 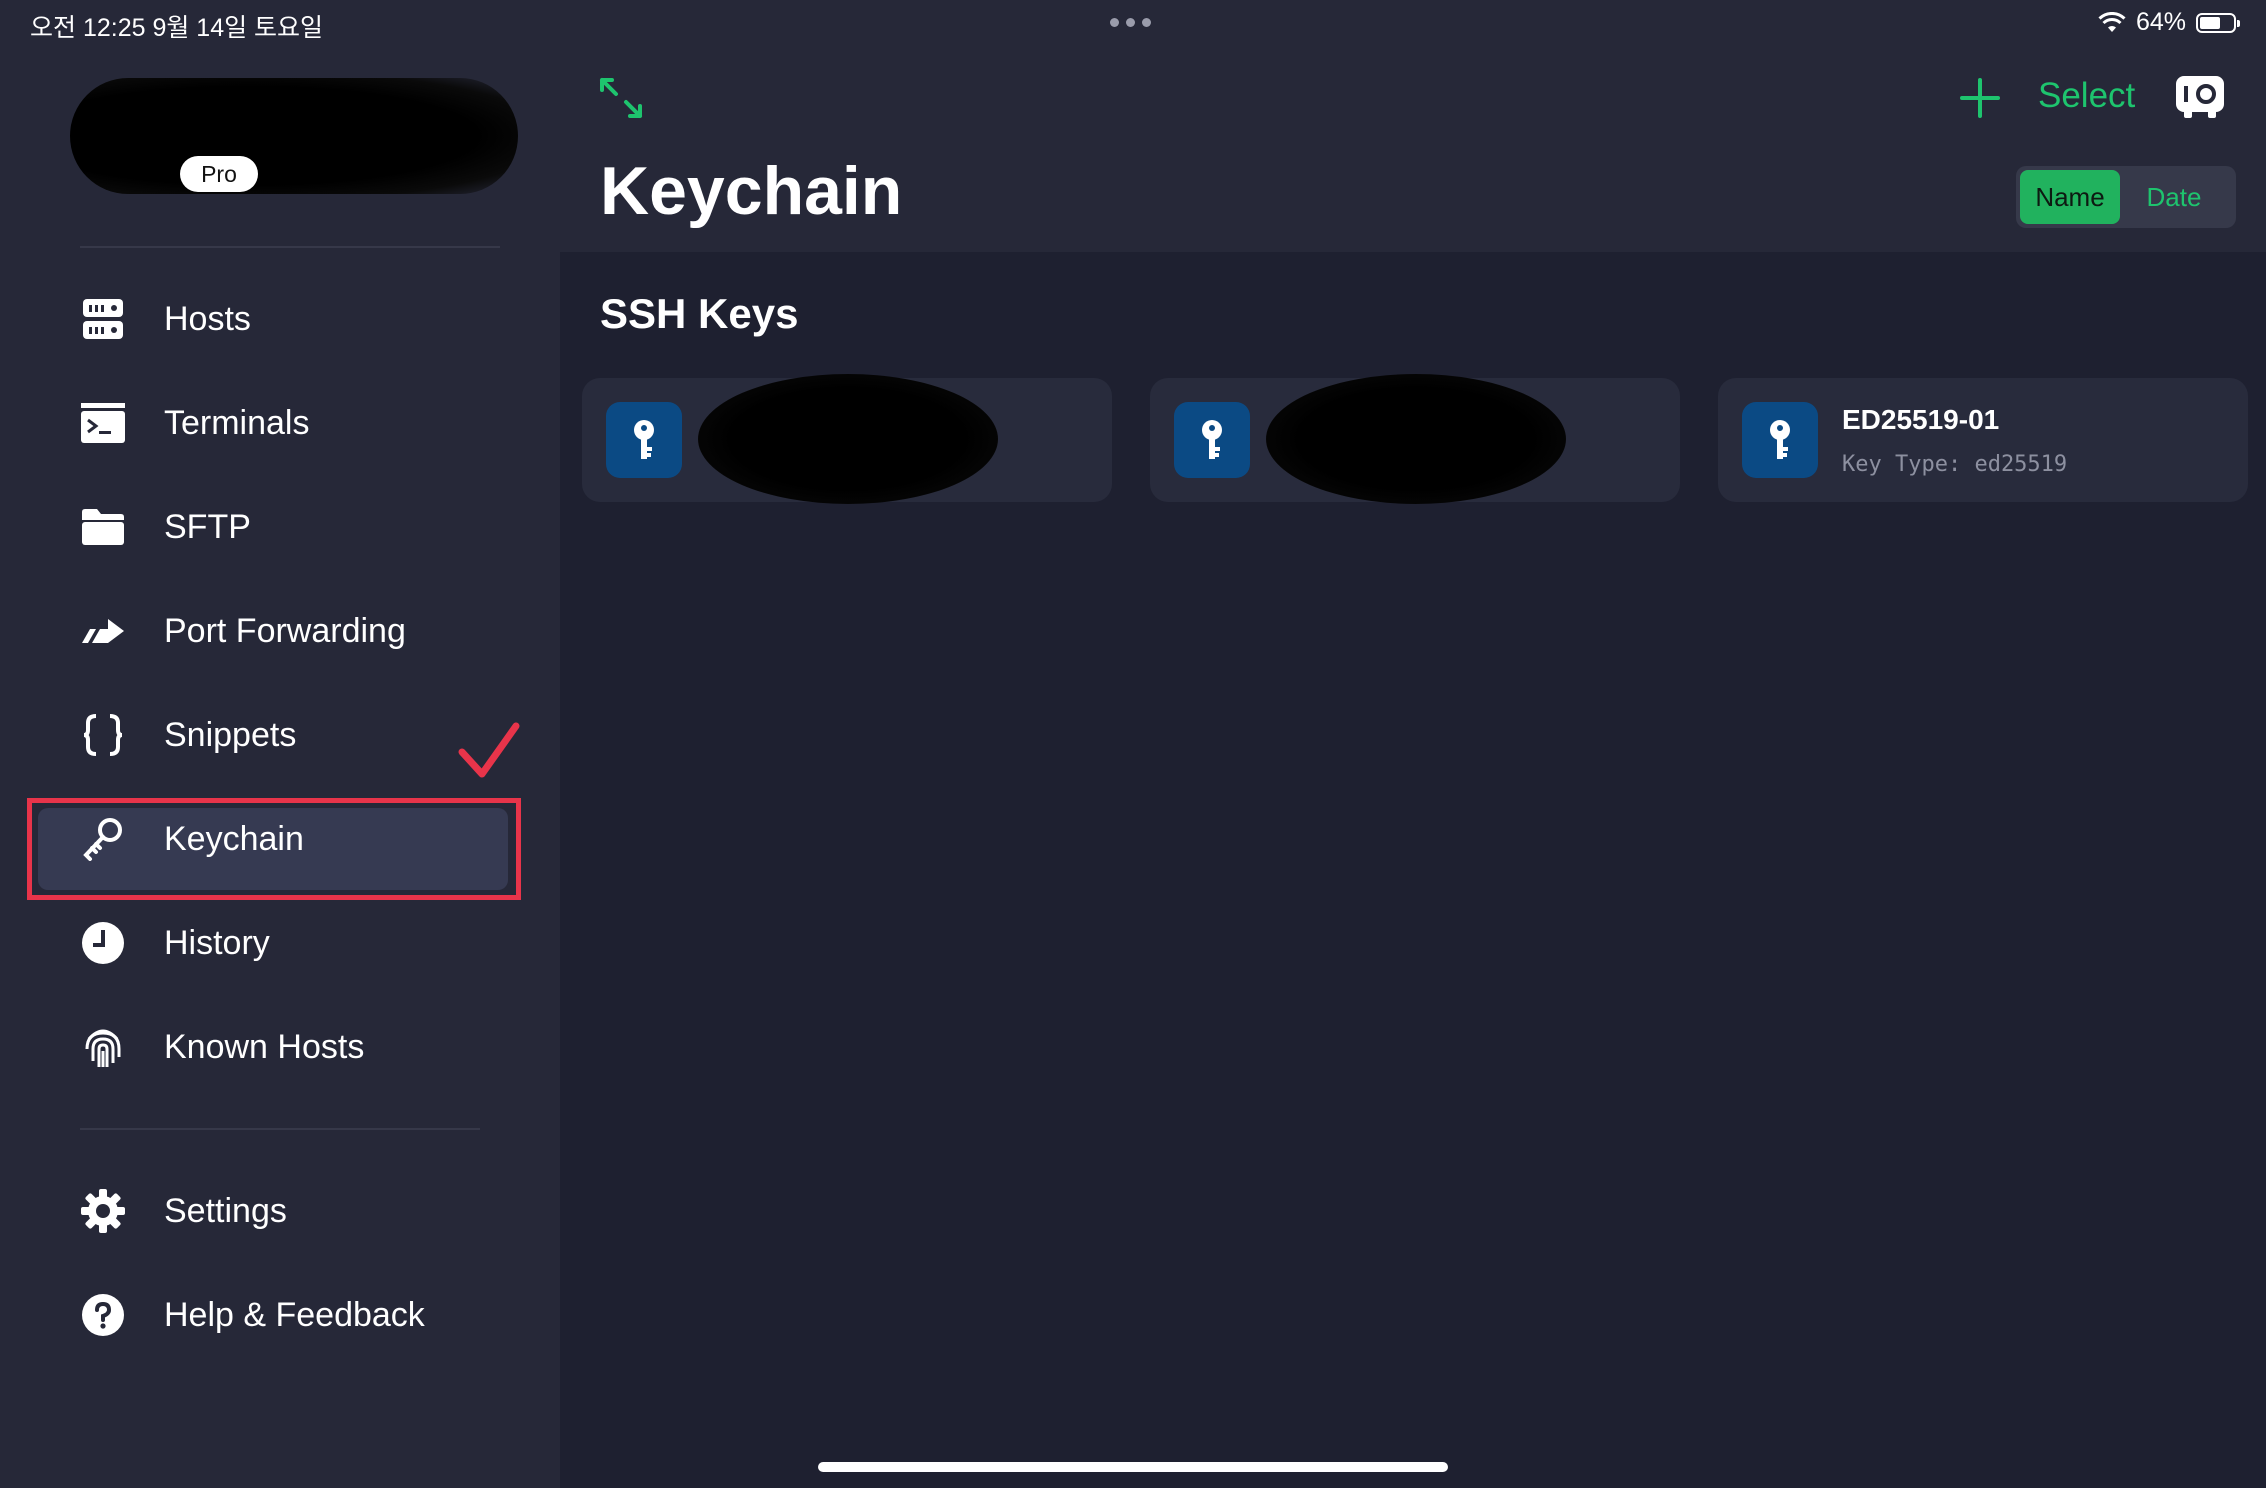 I want to click on fingerprint-icon, so click(x=103, y=1047).